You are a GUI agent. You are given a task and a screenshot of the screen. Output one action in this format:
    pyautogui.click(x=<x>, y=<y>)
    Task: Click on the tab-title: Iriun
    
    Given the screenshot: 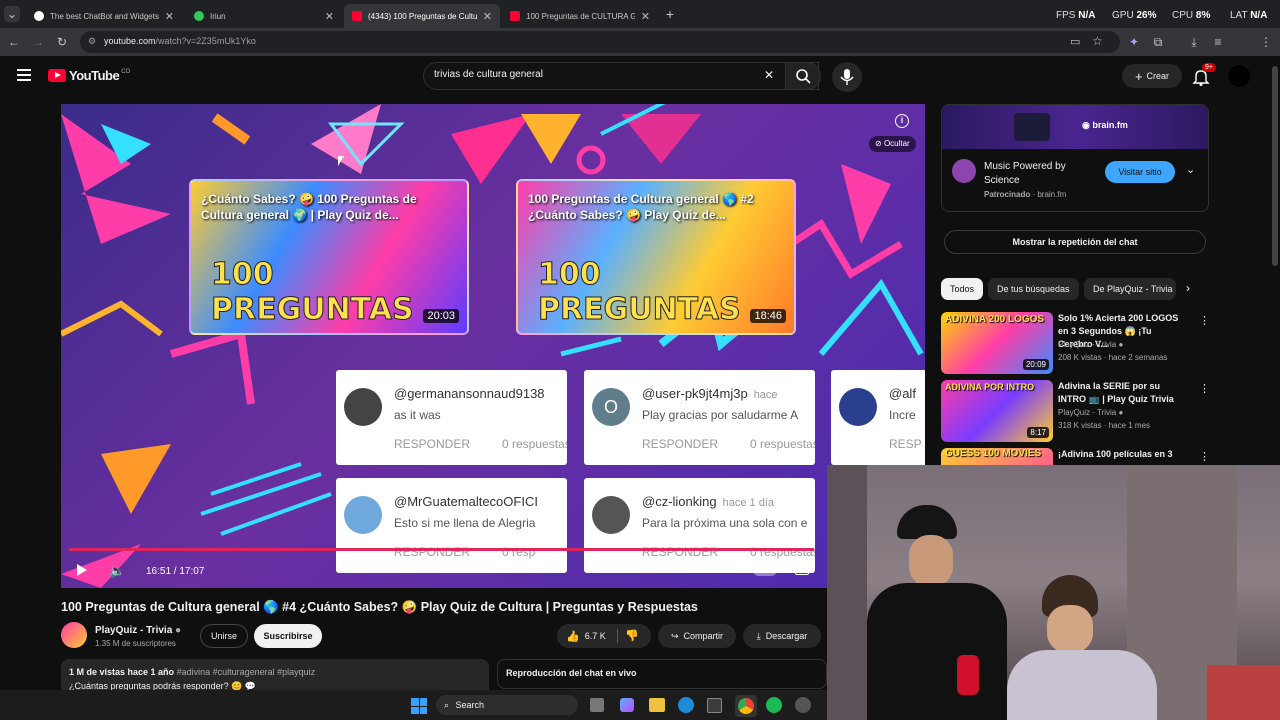 What is the action you would take?
    pyautogui.click(x=218, y=16)
    